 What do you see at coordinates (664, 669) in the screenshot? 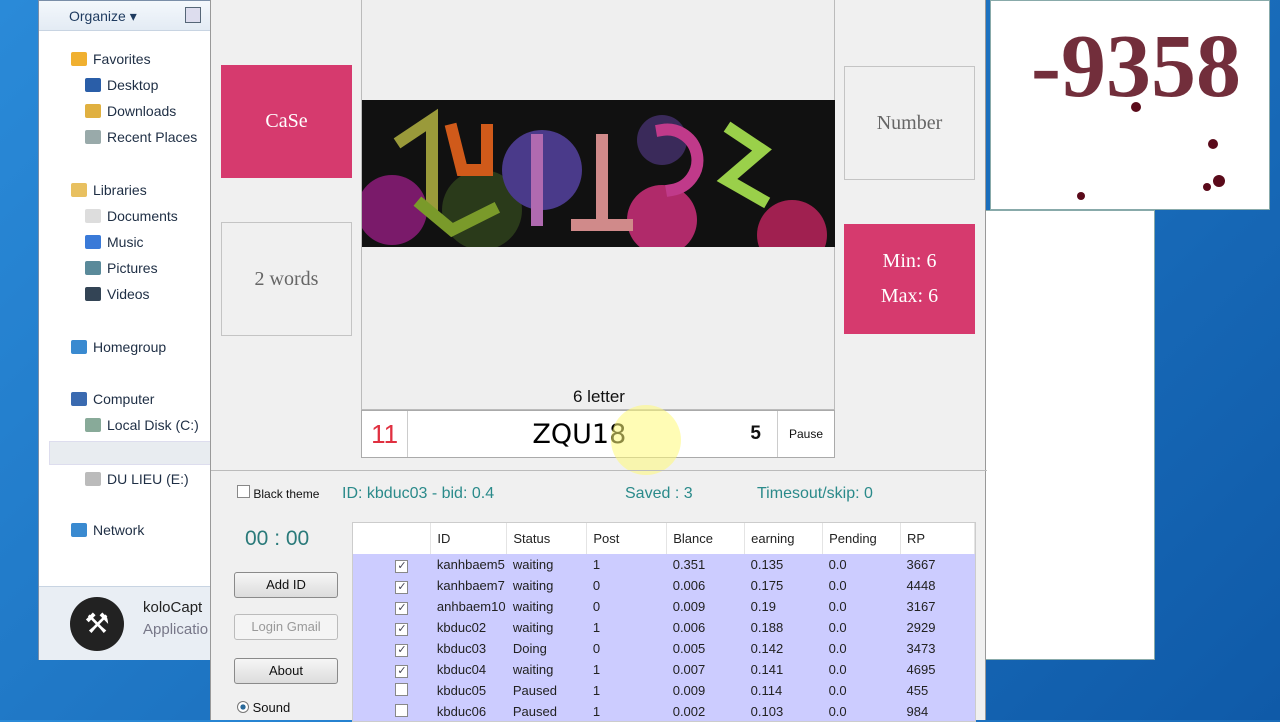
I see `table-row: ✓ kbduc04 waiting 1 0.007 0.141 0.0 4695` at bounding box center [664, 669].